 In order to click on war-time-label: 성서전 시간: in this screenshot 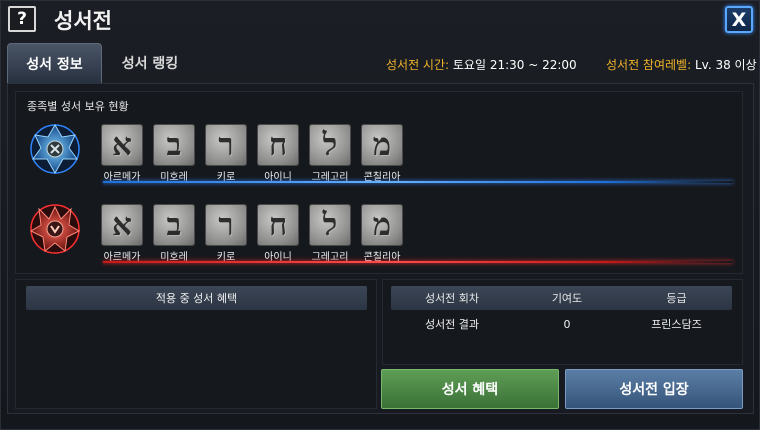, I will do `click(418, 65)`.